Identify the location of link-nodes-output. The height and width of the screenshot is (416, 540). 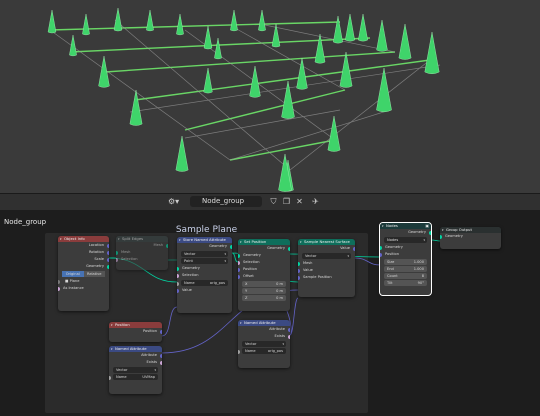
(435, 240).